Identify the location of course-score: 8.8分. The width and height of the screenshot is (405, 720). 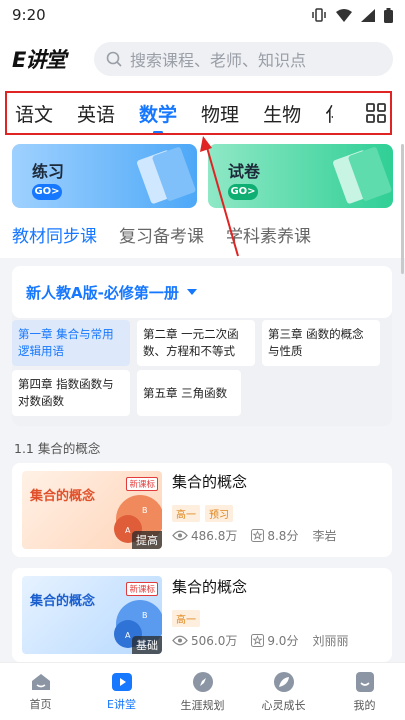
(274, 535).